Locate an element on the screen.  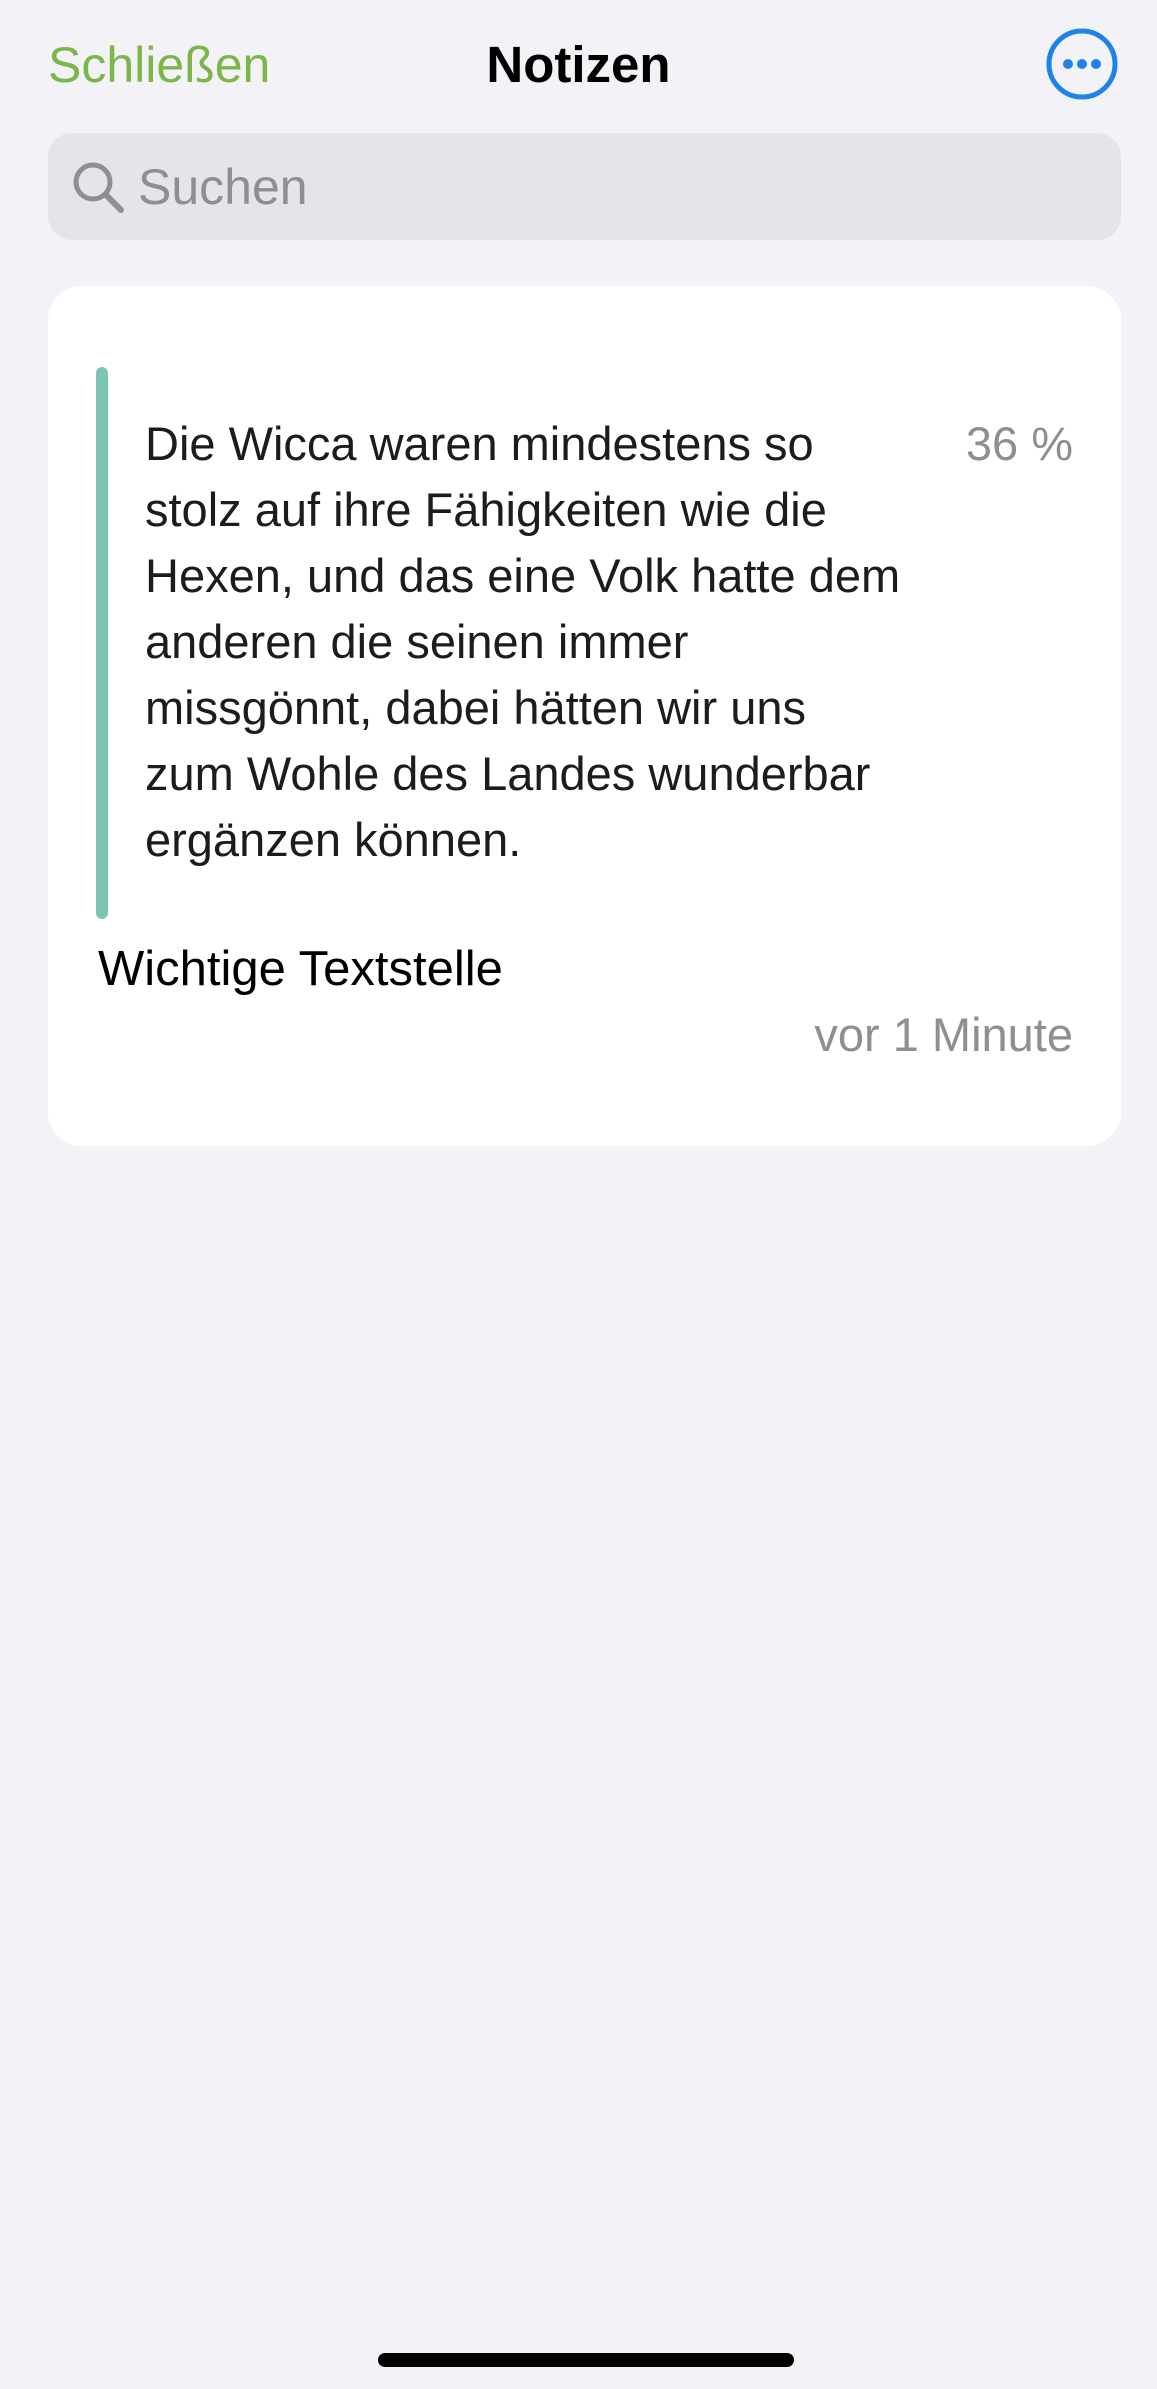
search-bar is located at coordinates (584, 186).